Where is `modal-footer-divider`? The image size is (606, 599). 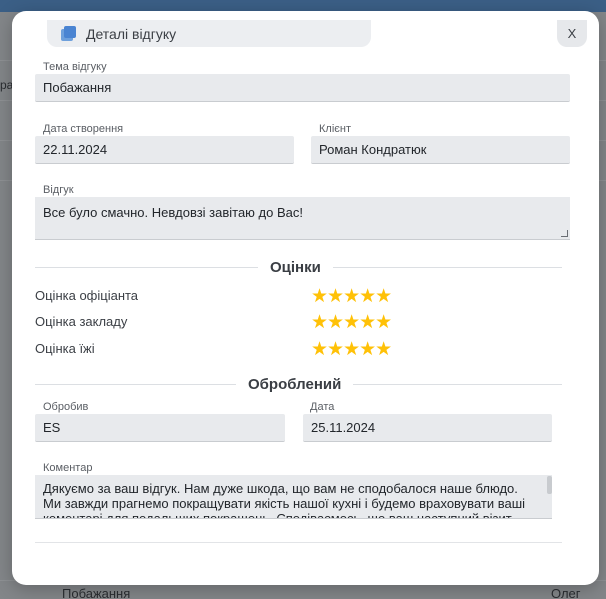
modal-footer-divider is located at coordinates (298, 542).